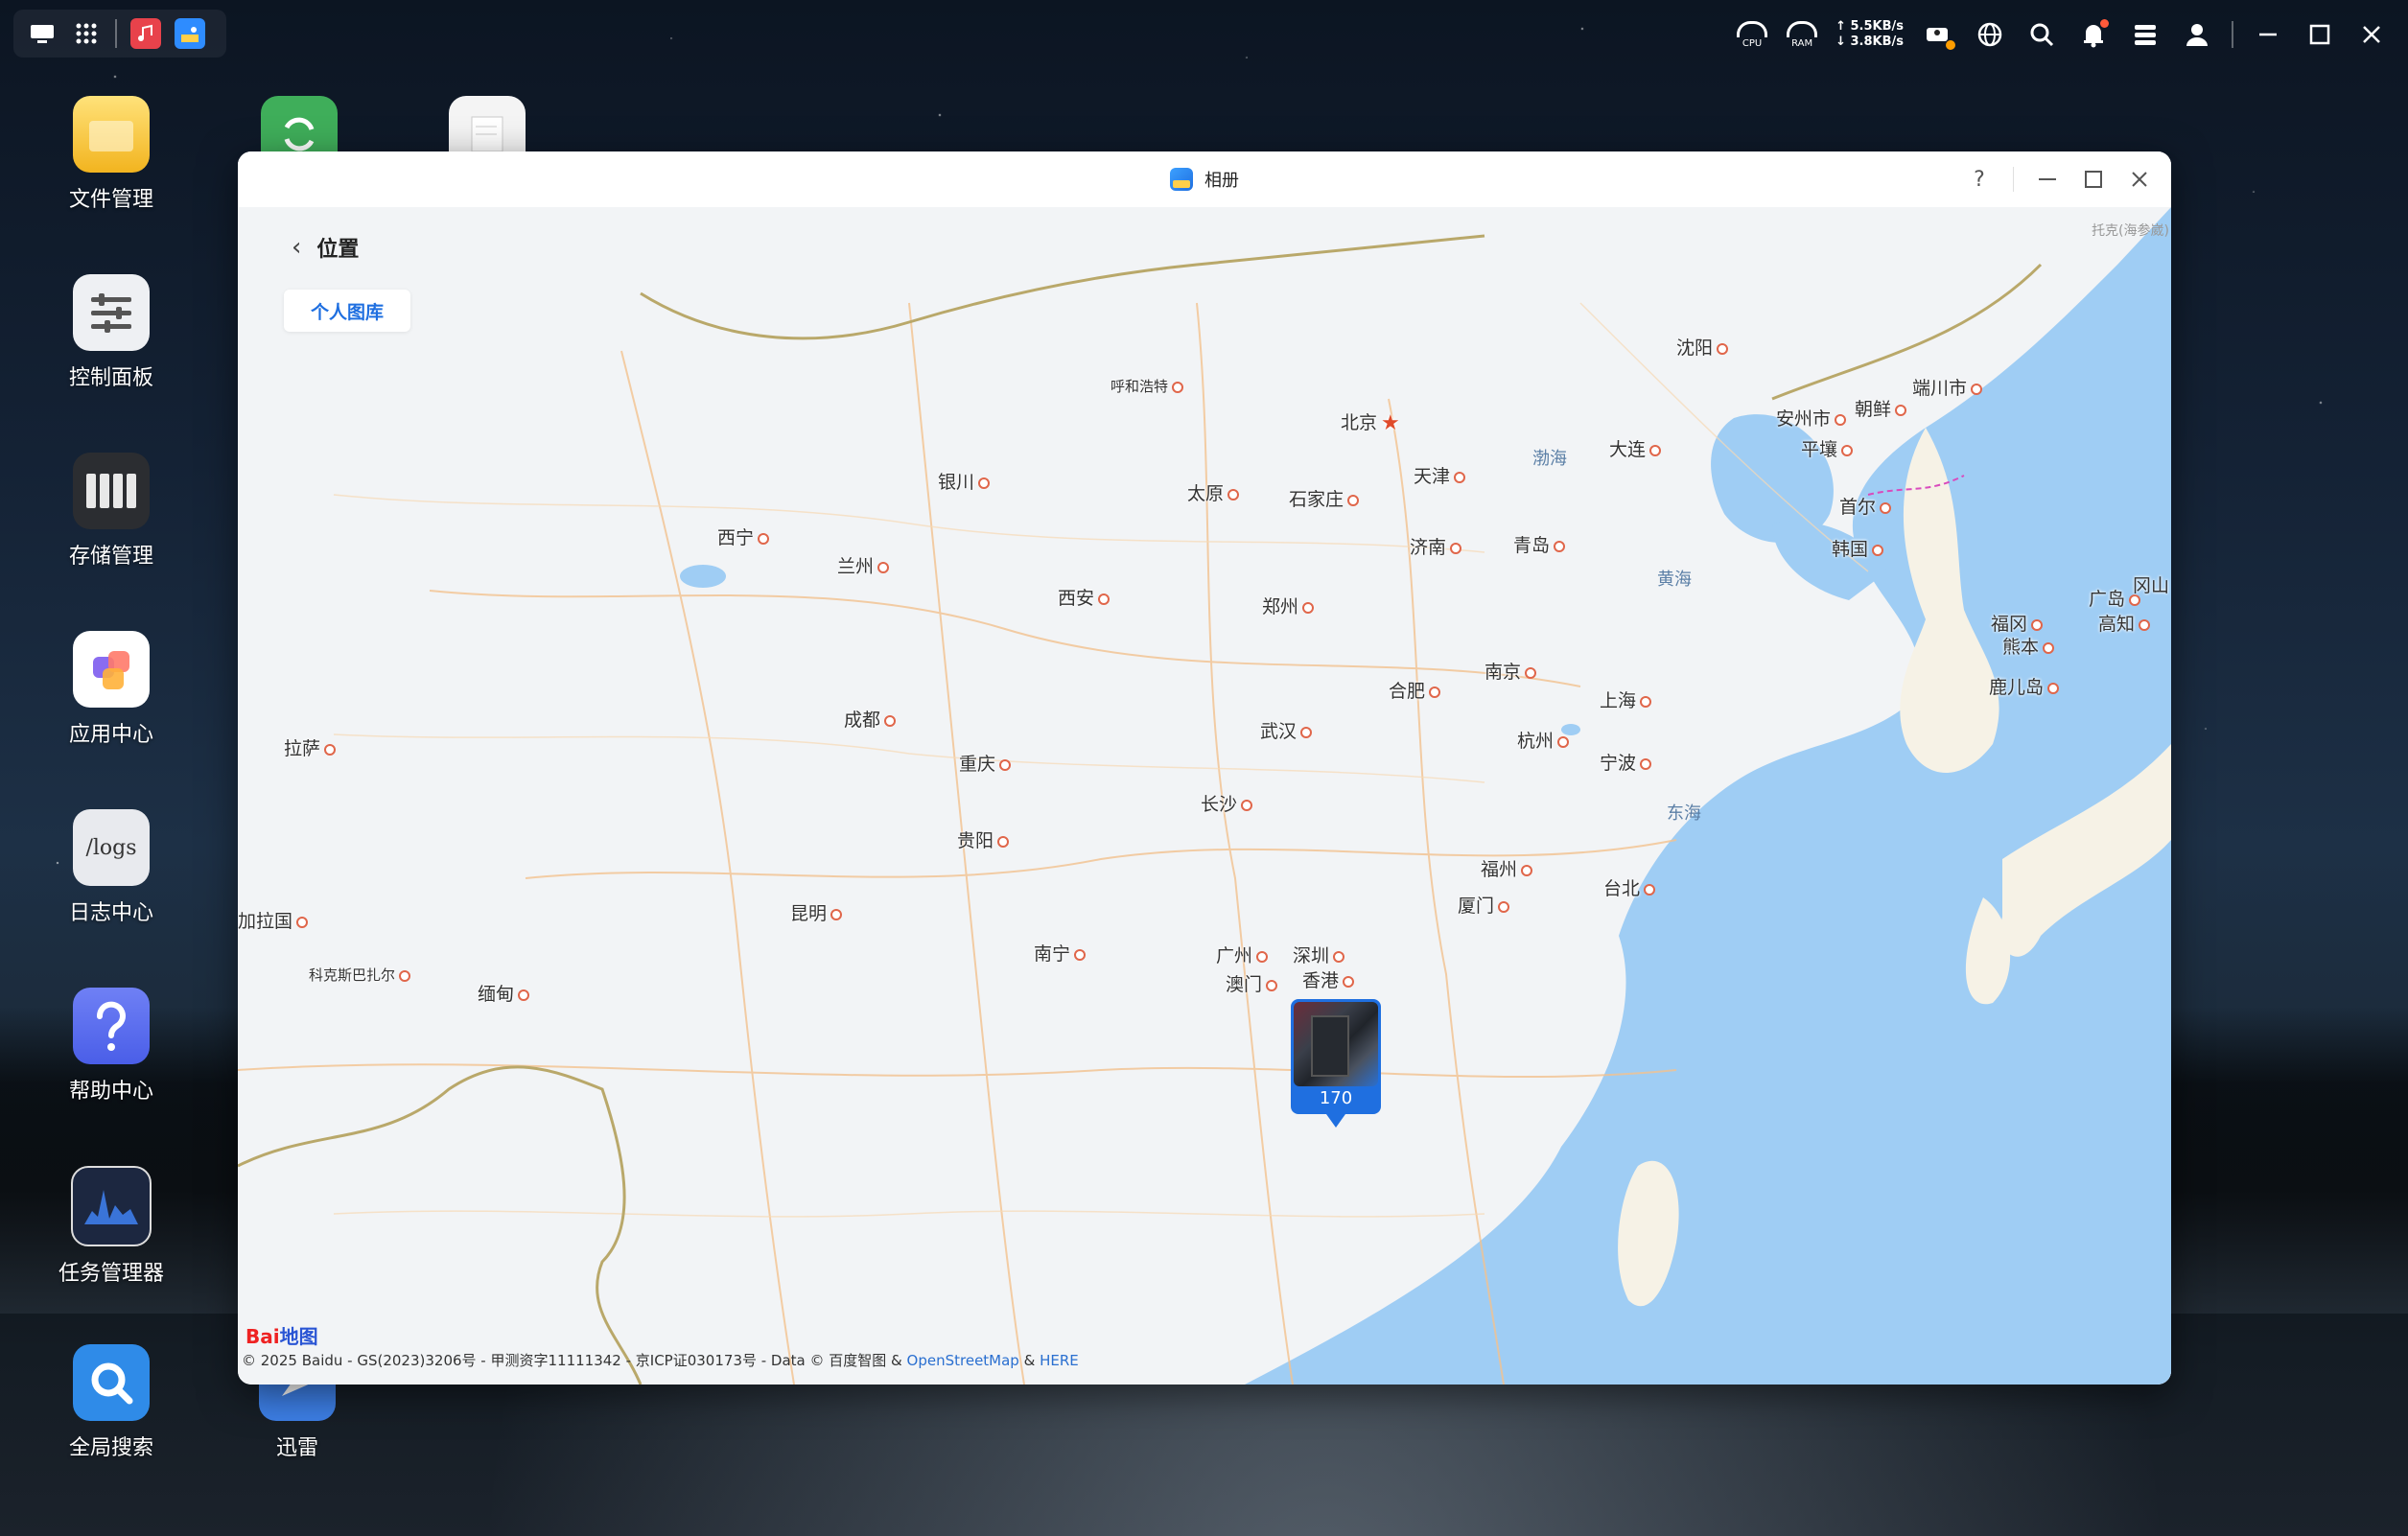 The image size is (2408, 1536). What do you see at coordinates (1149, 386) in the screenshot?
I see `map-city-label: 呼和浩特` at bounding box center [1149, 386].